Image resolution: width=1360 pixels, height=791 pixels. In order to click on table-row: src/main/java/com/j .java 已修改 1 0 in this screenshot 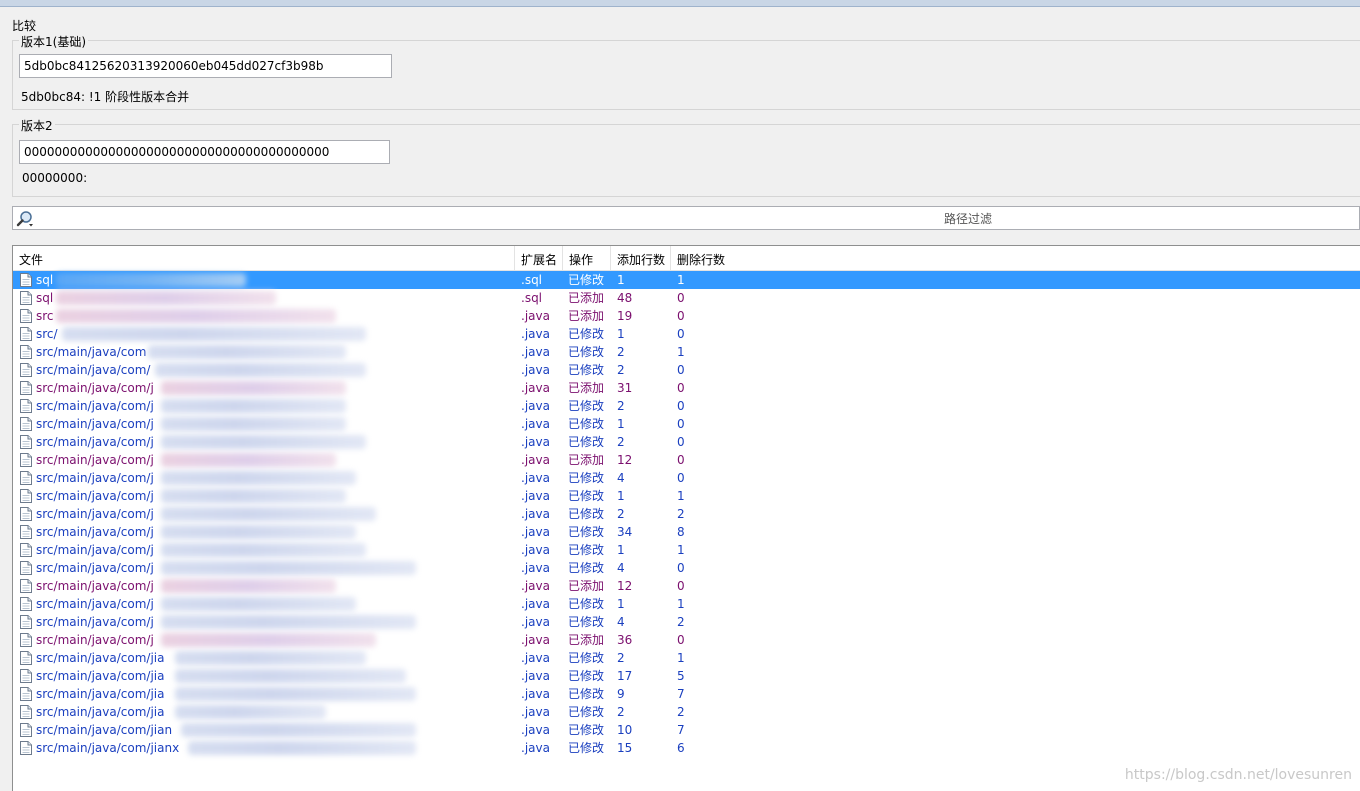, I will do `click(686, 424)`.